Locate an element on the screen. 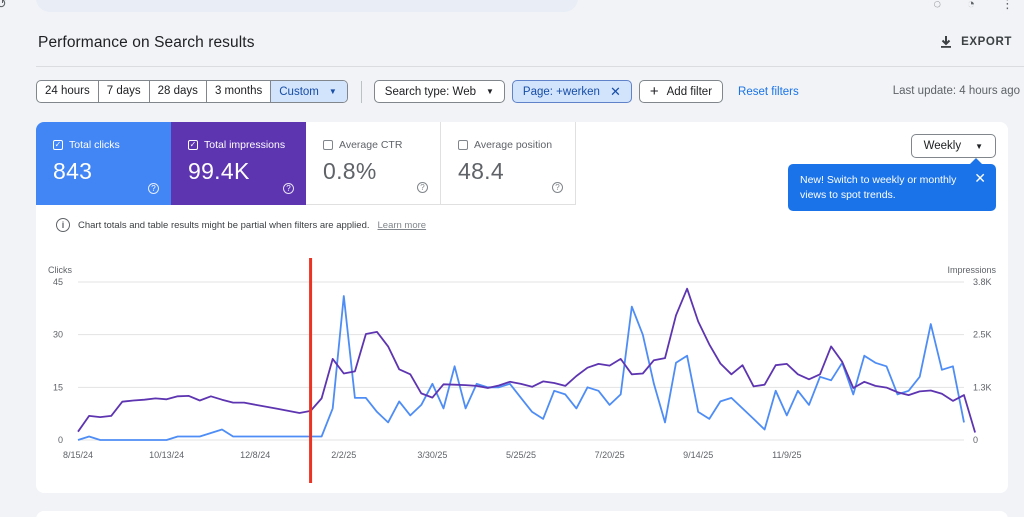  download-icon is located at coordinates (946, 42).